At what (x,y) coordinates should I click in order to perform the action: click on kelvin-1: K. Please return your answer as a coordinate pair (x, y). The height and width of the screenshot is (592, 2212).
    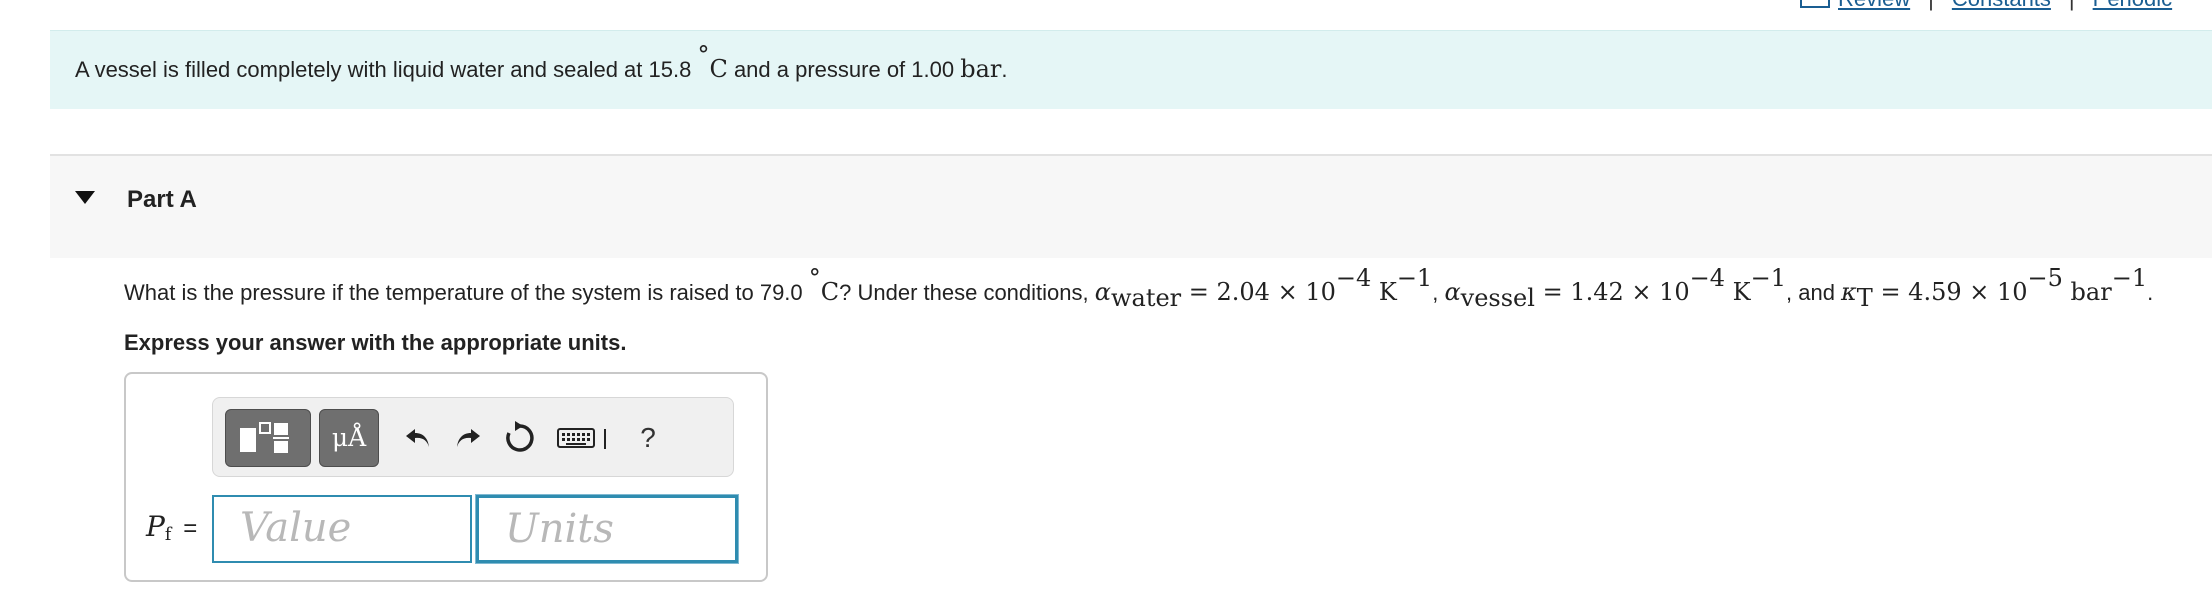
    Looking at the image, I should click on (1384, 292).